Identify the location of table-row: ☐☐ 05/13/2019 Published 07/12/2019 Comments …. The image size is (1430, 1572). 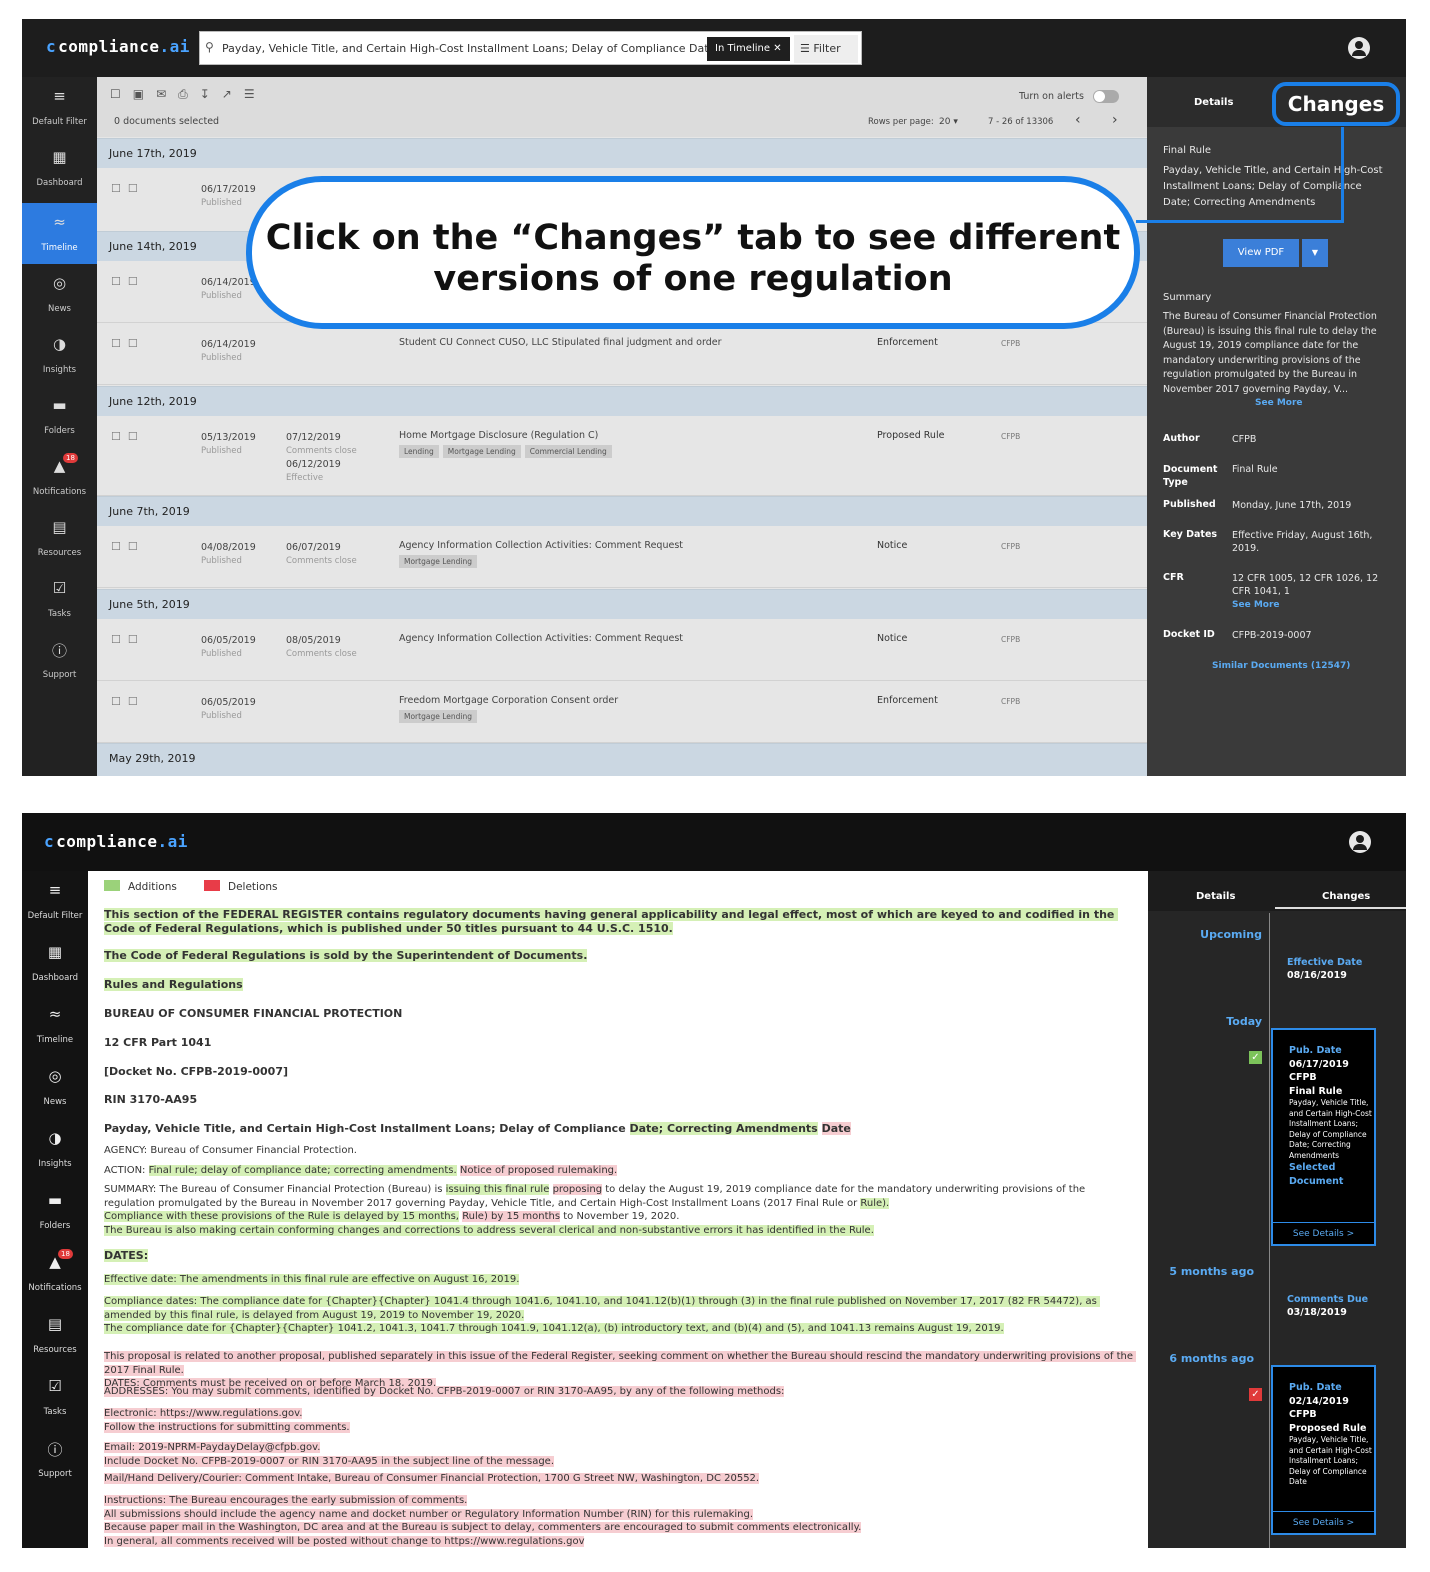
(622, 456).